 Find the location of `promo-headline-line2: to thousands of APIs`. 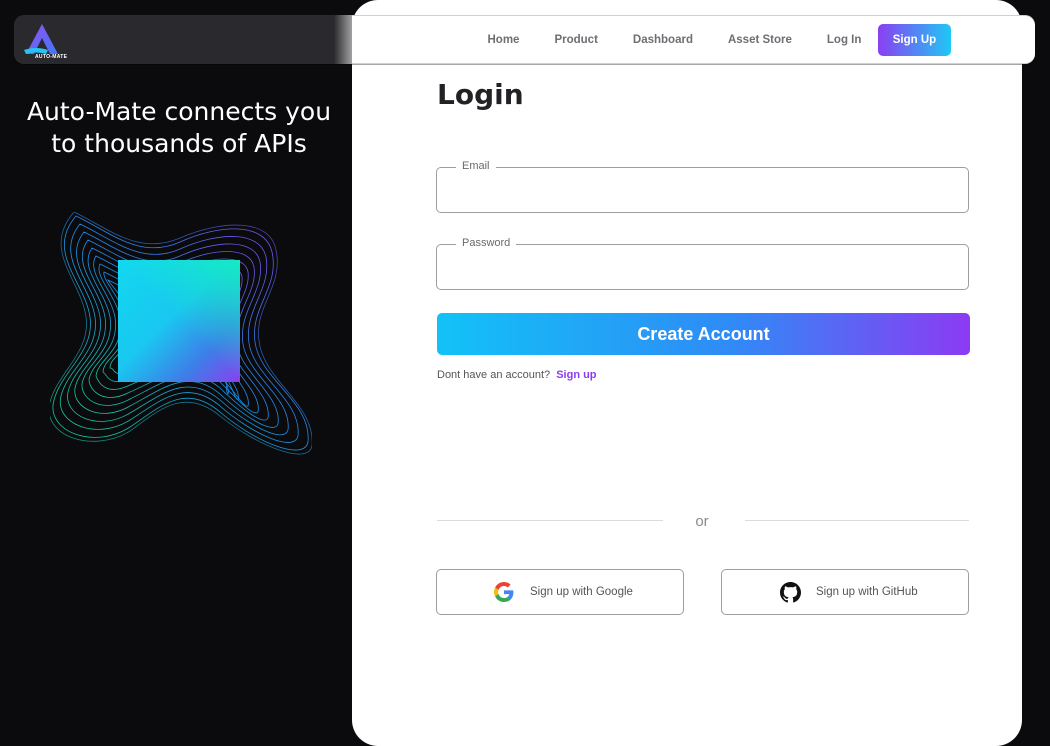

promo-headline-line2: to thousands of APIs is located at coordinates (179, 143).